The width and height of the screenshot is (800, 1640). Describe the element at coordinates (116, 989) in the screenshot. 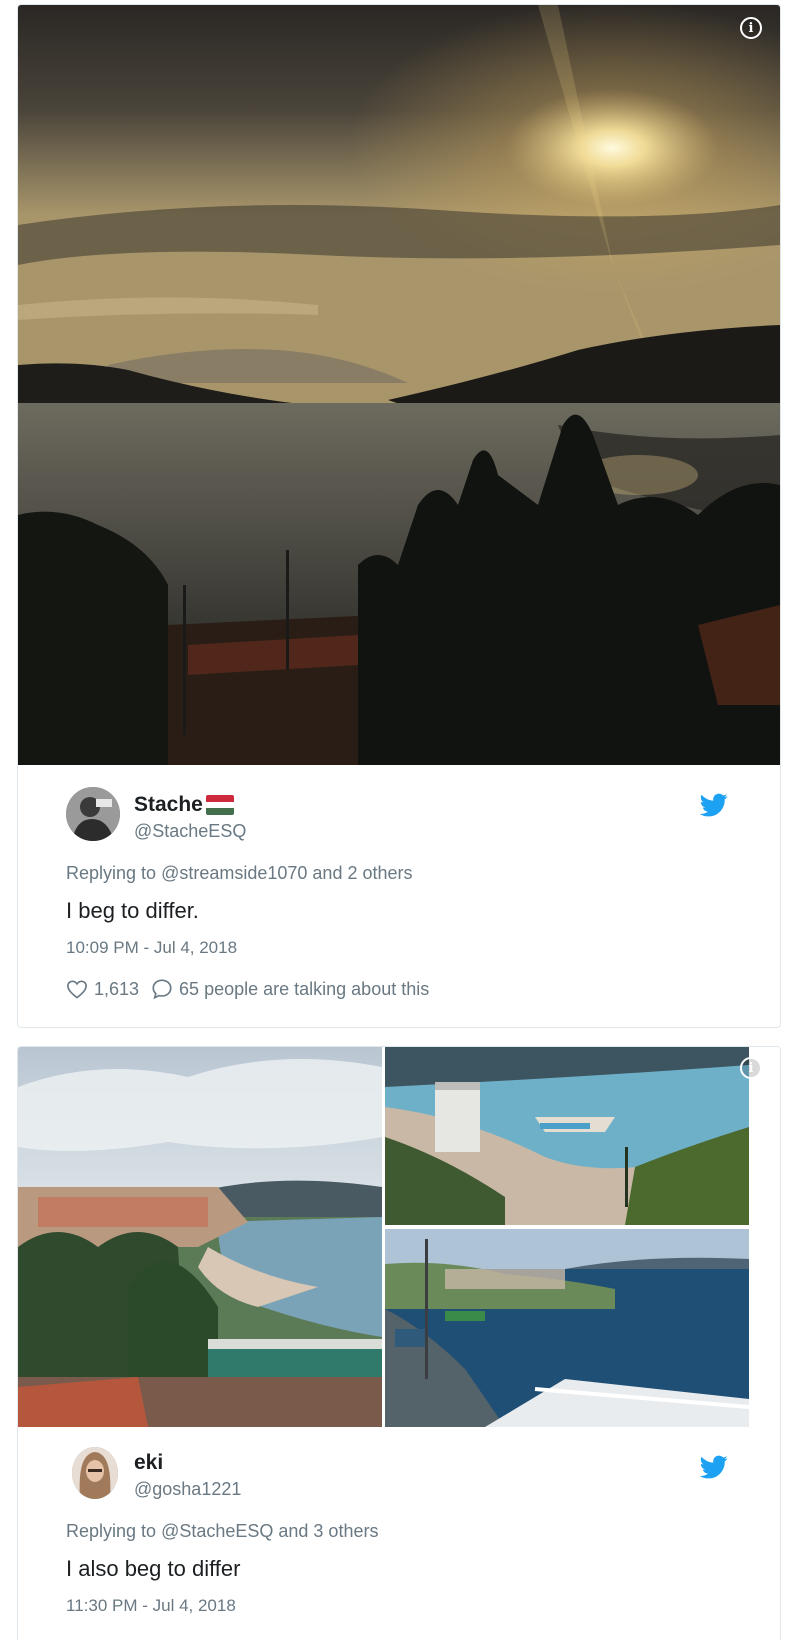

I see `like-count: 1,613` at that location.